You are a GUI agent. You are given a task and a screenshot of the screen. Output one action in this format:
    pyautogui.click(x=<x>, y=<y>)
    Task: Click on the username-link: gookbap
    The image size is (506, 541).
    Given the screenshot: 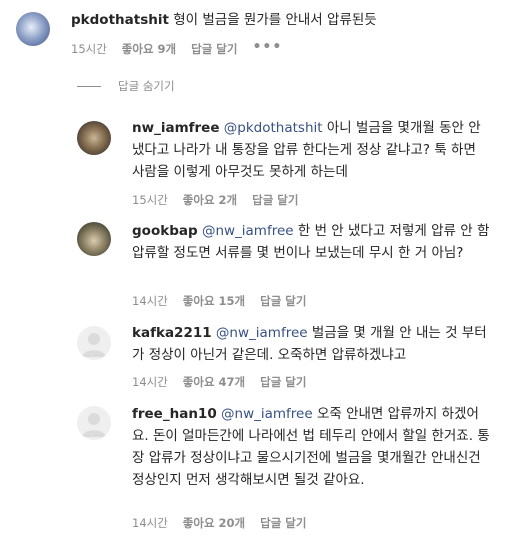 What is the action you would take?
    pyautogui.click(x=165, y=231)
    